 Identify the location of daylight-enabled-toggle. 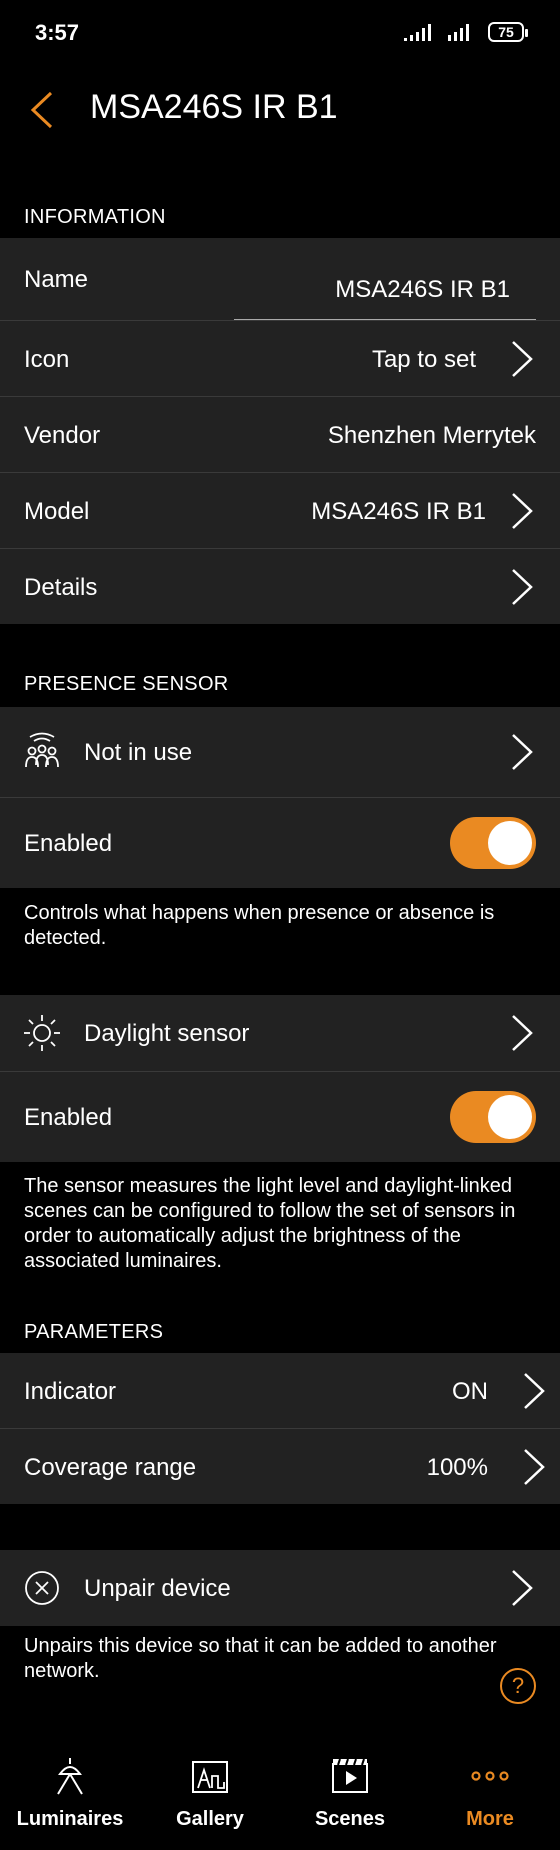
(493, 1117).